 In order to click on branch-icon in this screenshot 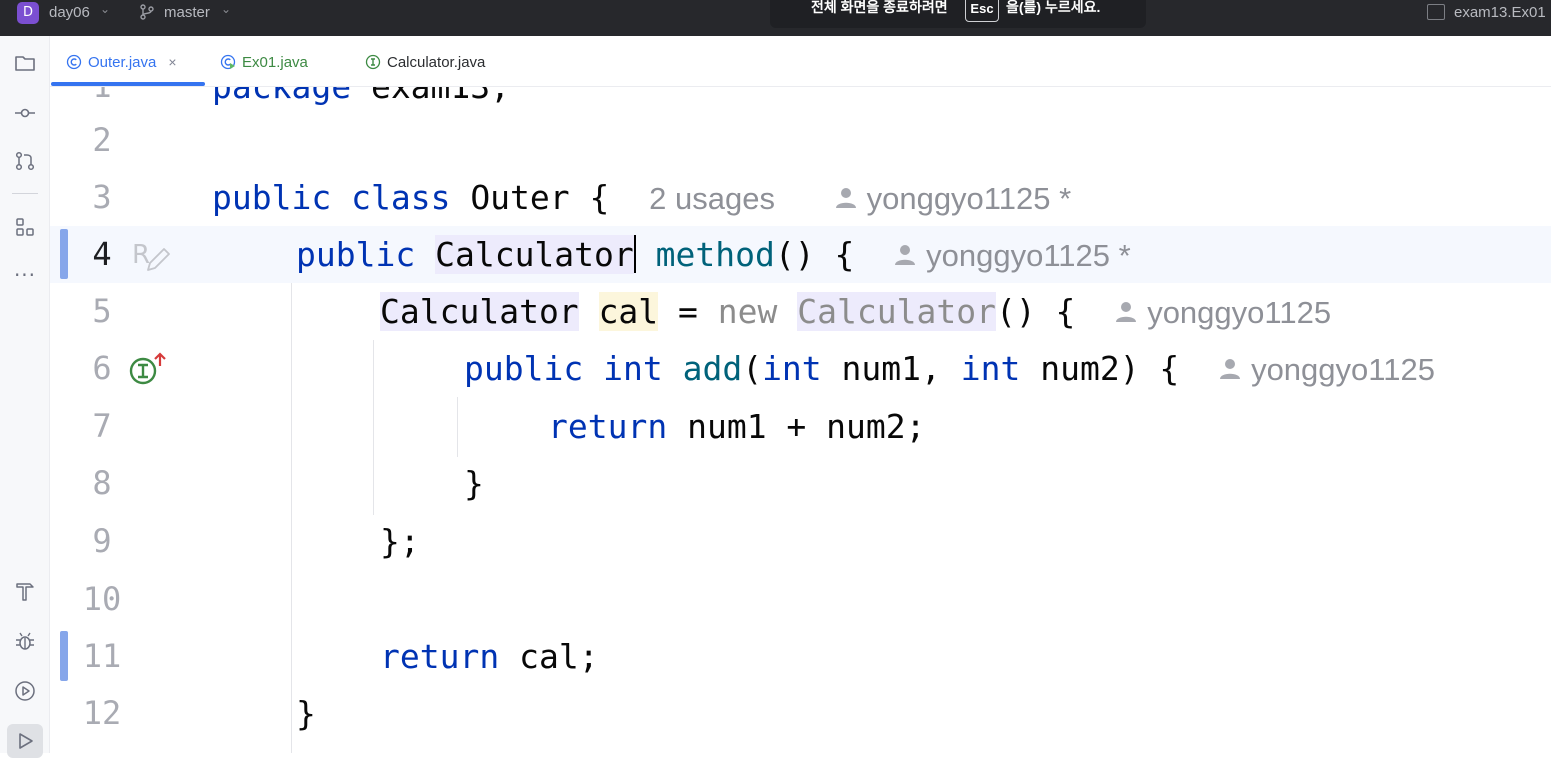, I will do `click(147, 12)`.